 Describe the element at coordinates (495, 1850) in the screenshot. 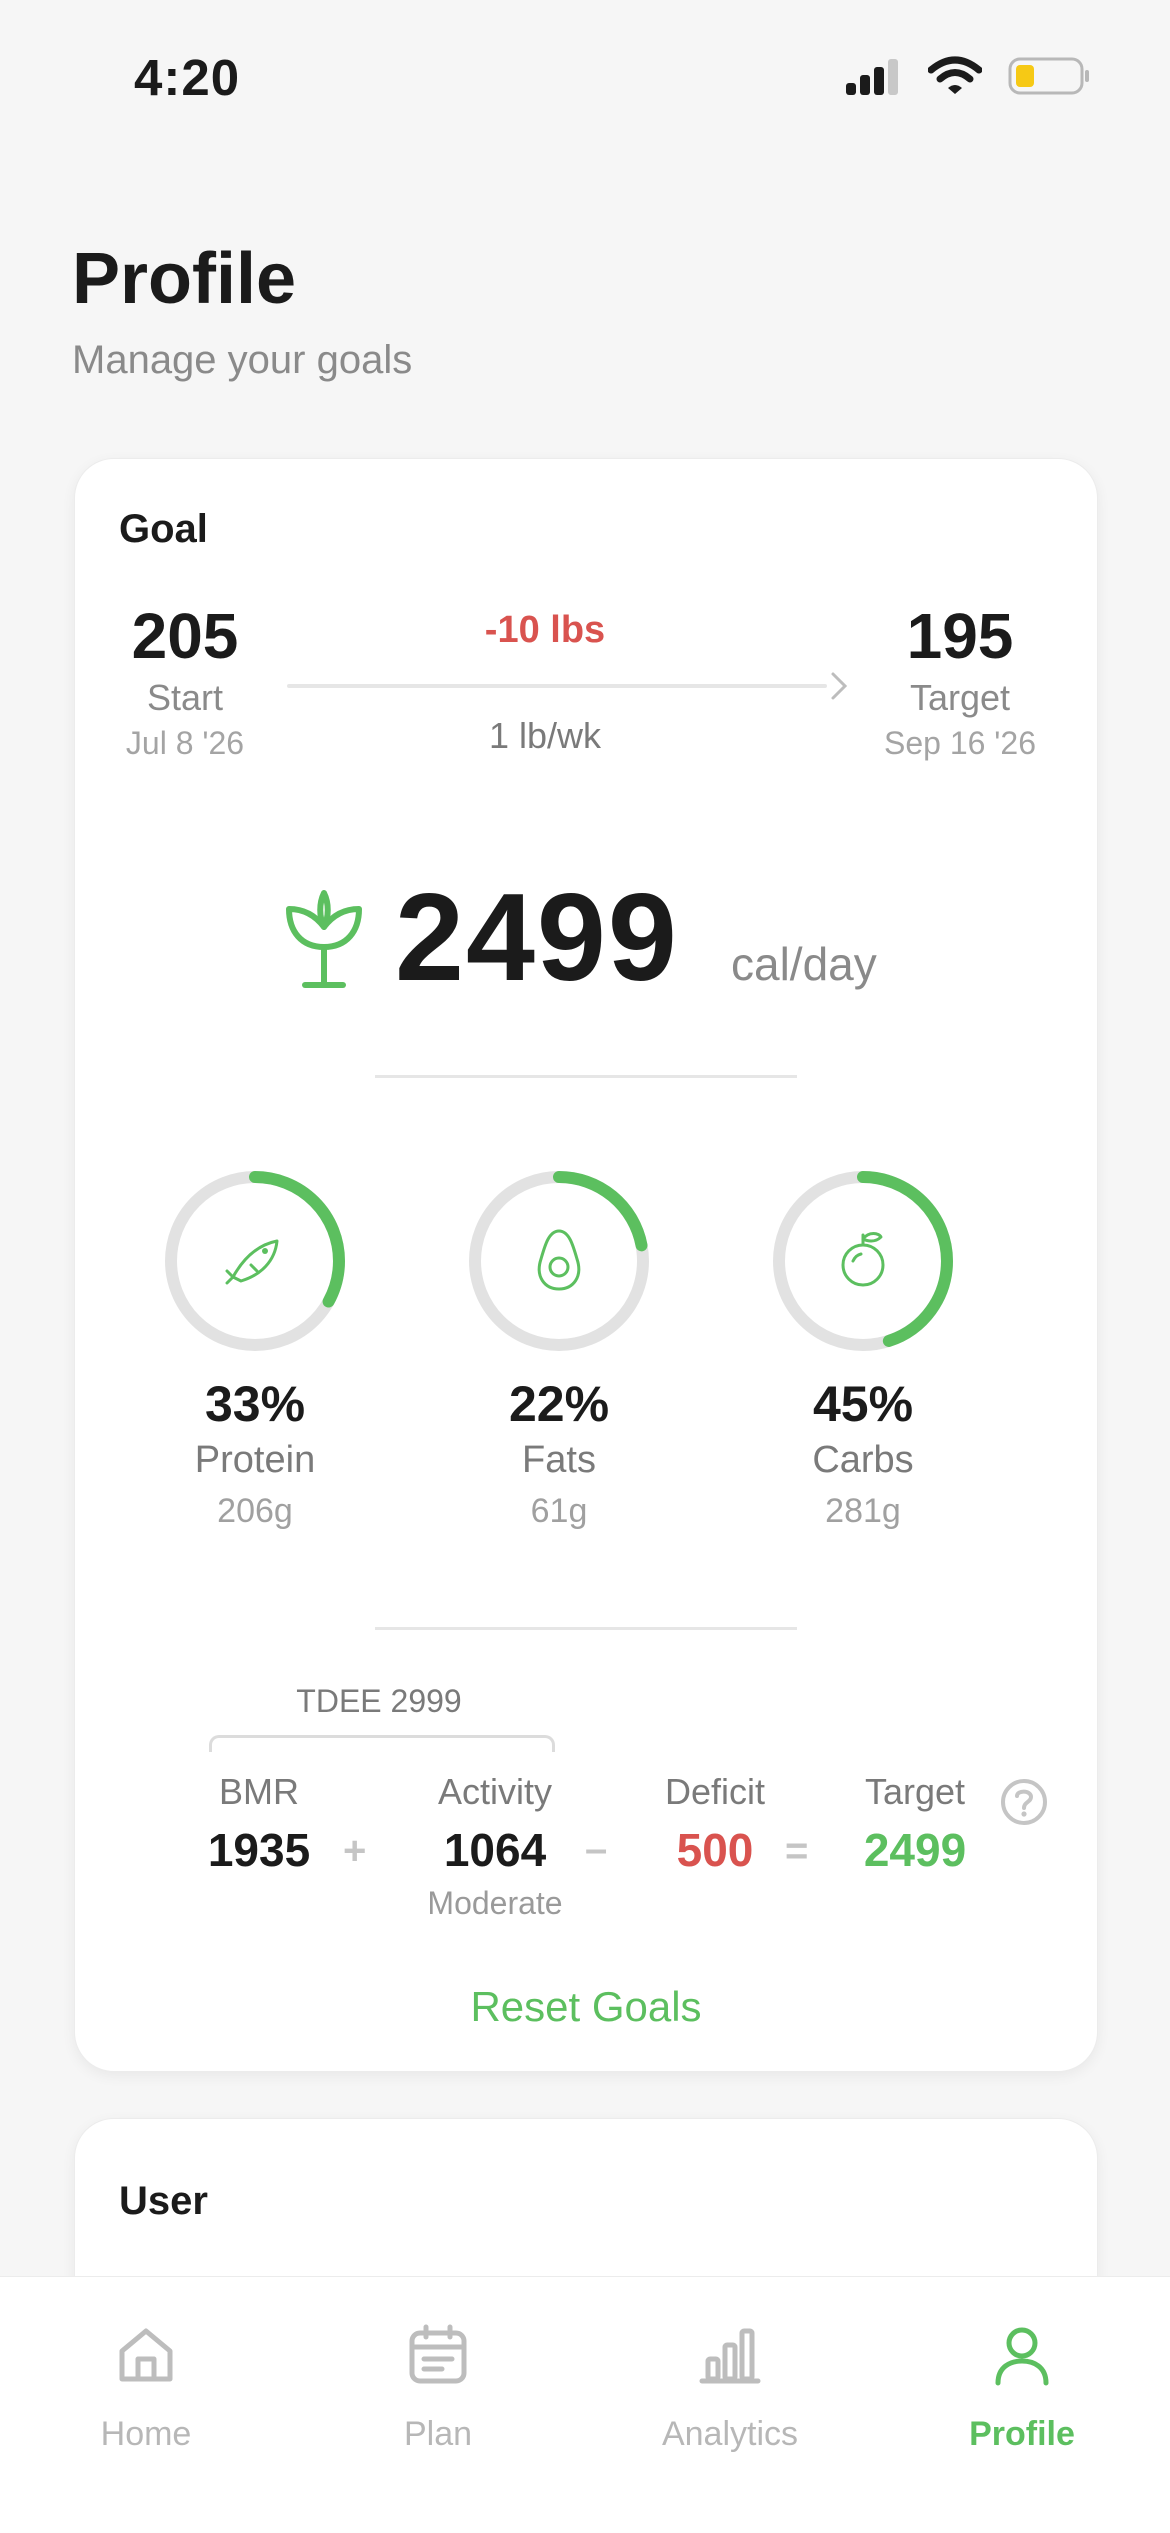

I see `activity-value: 1064` at that location.